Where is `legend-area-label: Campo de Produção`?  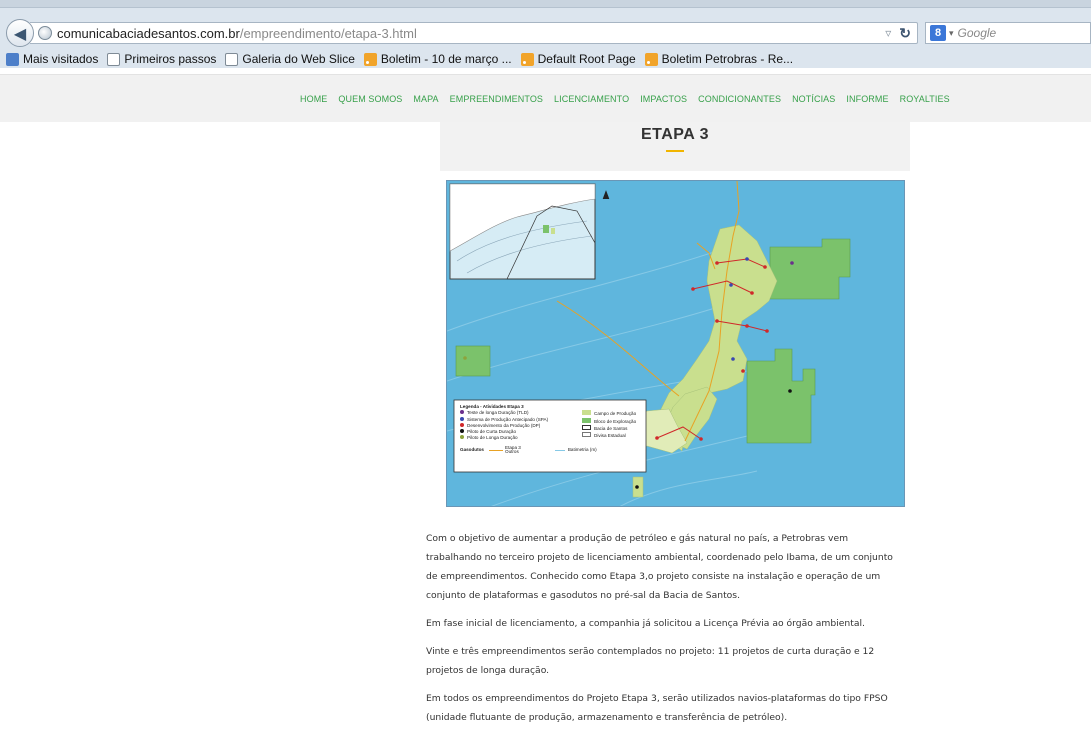 legend-area-label: Campo de Produção is located at coordinates (615, 414).